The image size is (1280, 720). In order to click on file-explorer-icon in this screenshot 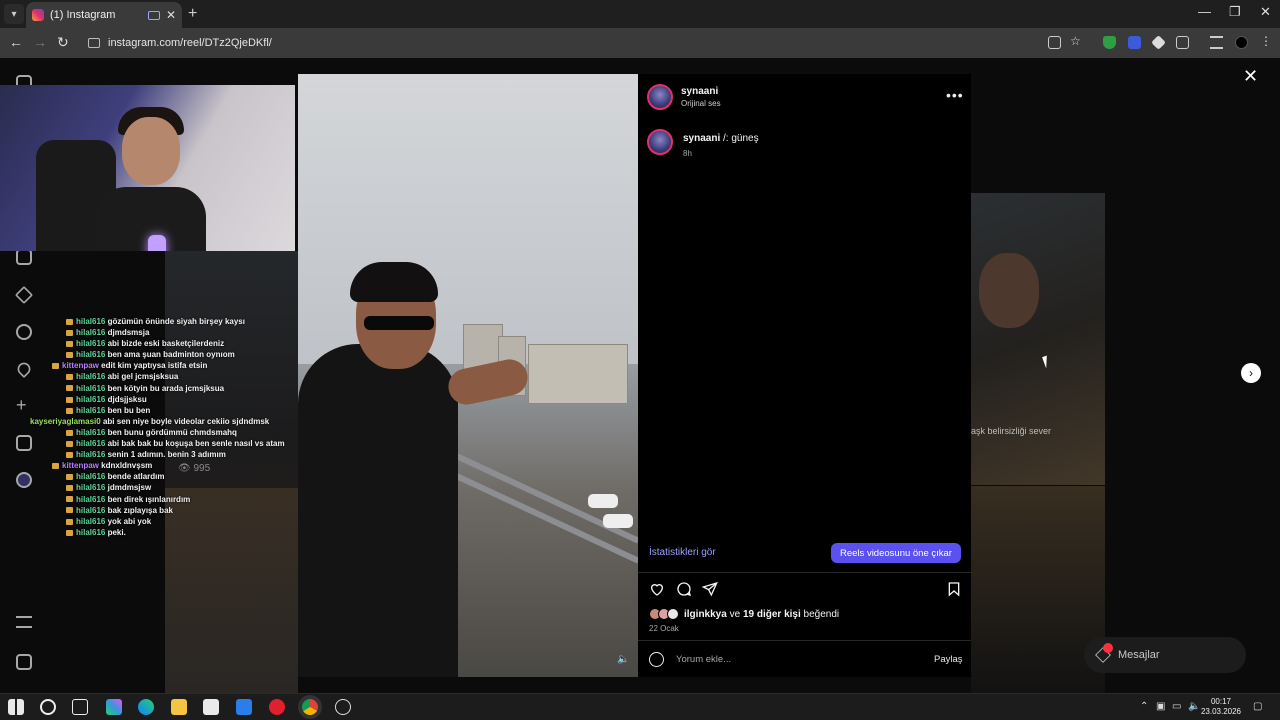, I will do `click(179, 707)`.